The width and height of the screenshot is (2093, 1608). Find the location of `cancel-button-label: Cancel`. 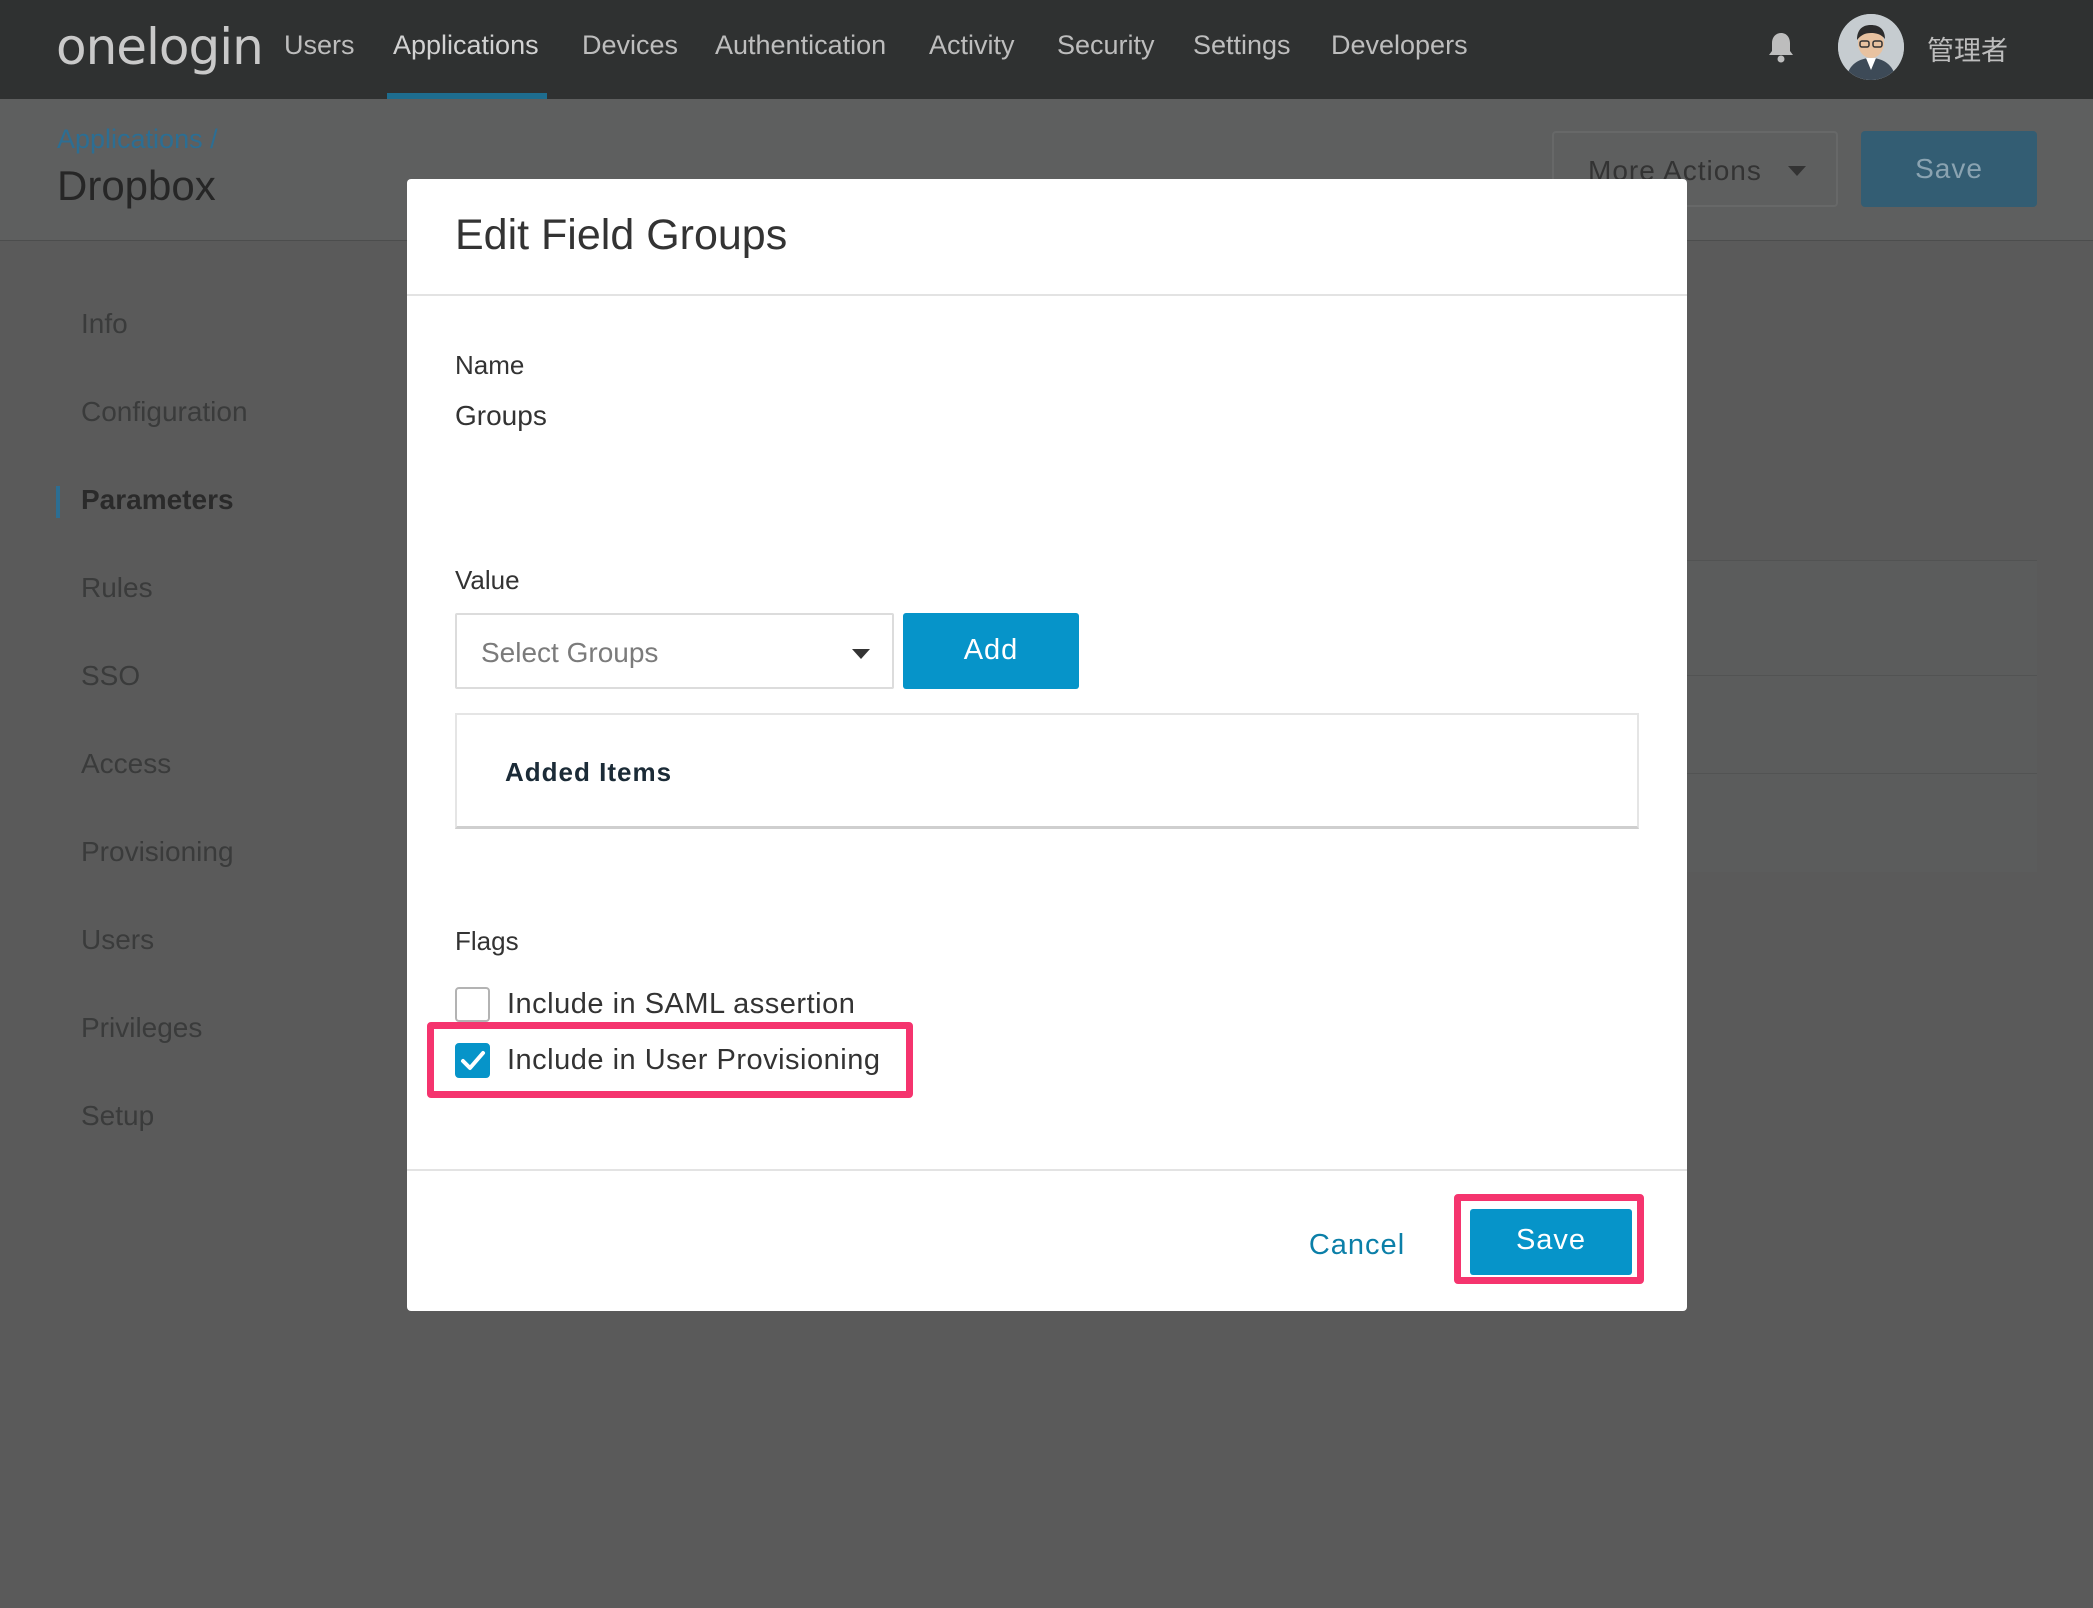

cancel-button-label: Cancel is located at coordinates (1357, 1245).